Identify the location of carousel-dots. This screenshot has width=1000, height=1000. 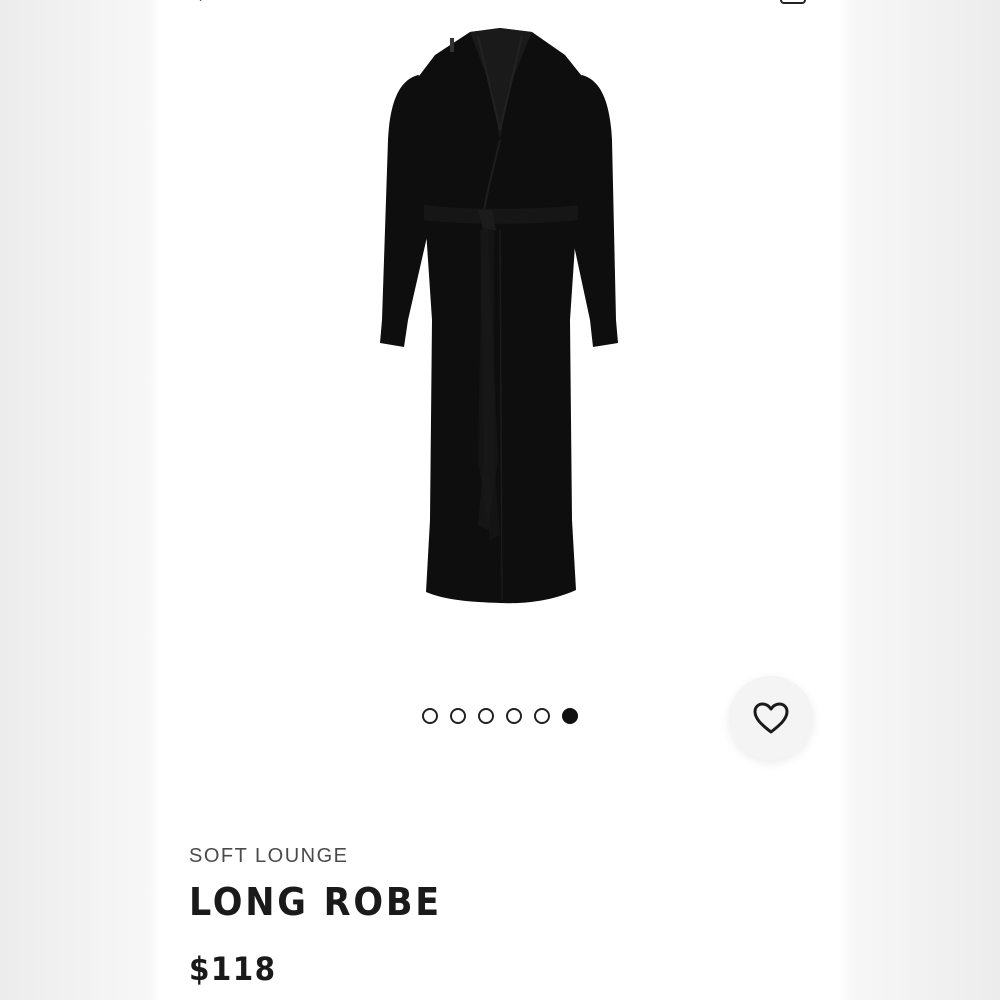
(500, 716).